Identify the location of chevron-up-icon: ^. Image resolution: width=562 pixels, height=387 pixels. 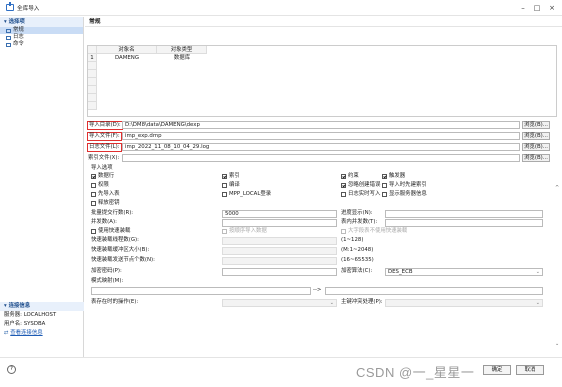
(557, 188).